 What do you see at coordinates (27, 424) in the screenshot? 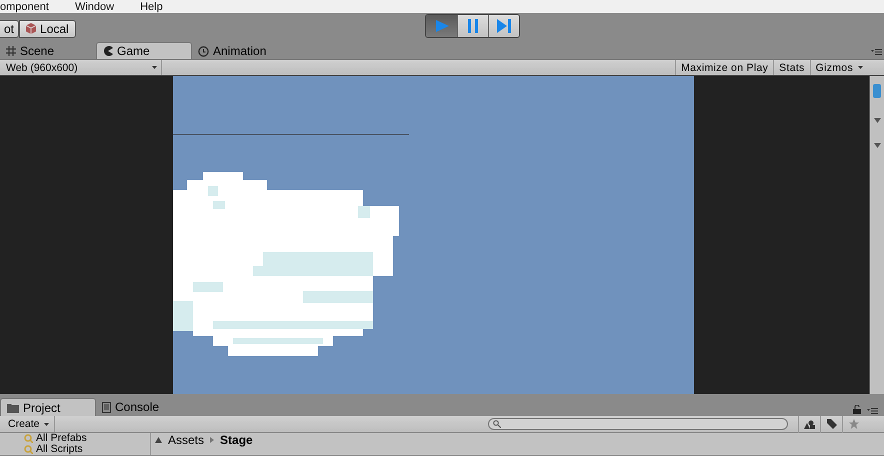
I see `create-dropdown: Create` at bounding box center [27, 424].